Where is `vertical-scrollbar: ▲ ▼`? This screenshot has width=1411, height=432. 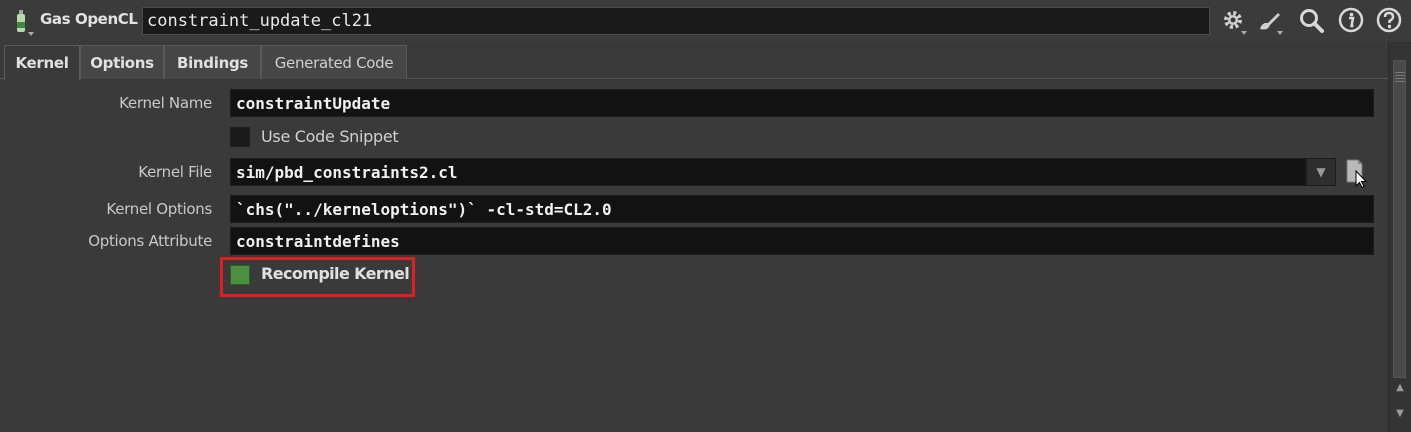
vertical-scrollbar: ▲ ▼ is located at coordinates (1399, 237).